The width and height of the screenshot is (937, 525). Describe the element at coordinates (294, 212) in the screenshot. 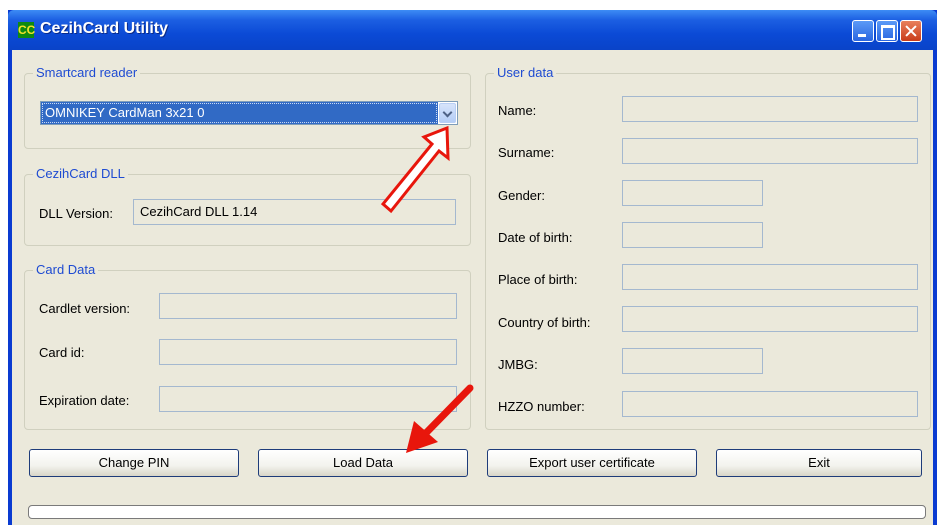

I see `dll-version-field: CezihCard DLL 1.14` at that location.